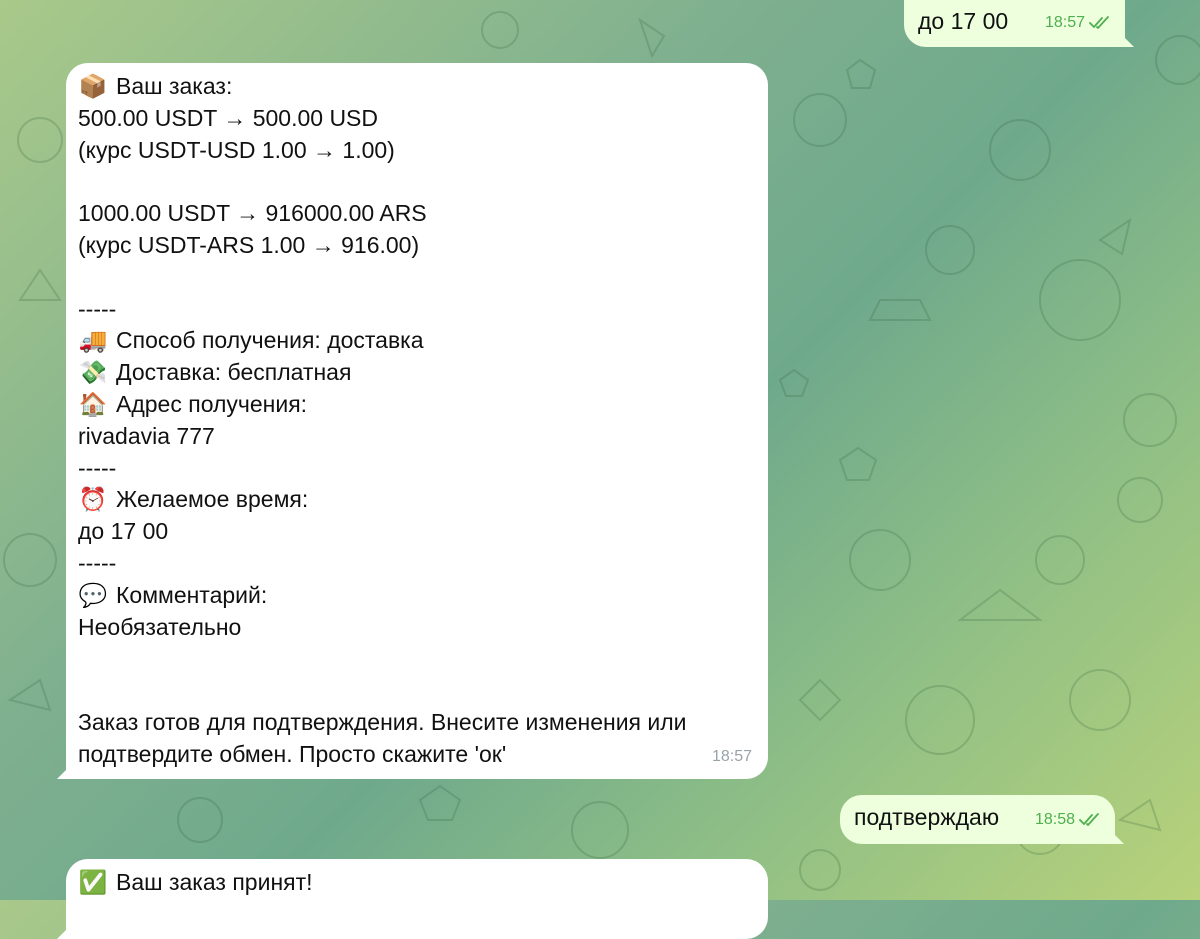 This screenshot has height=939, width=1200. Describe the element at coordinates (1014, 23) in the screenshot. I see `message-outgoing: до 17 00 18:57` at that location.